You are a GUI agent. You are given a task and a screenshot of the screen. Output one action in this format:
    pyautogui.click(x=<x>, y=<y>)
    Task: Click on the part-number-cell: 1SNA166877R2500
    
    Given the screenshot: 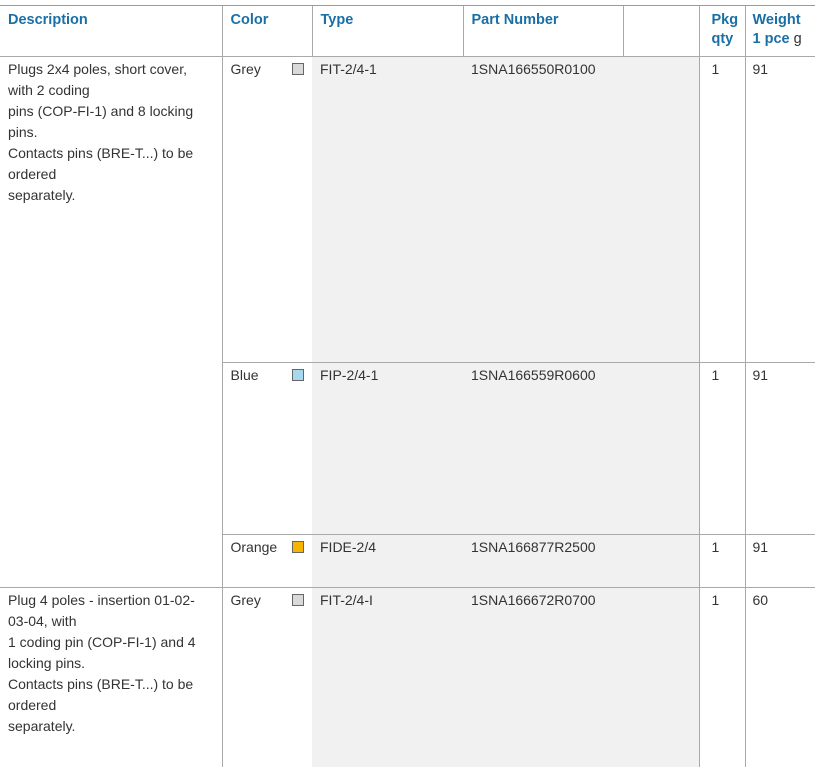 What is the action you would take?
    pyautogui.click(x=543, y=560)
    